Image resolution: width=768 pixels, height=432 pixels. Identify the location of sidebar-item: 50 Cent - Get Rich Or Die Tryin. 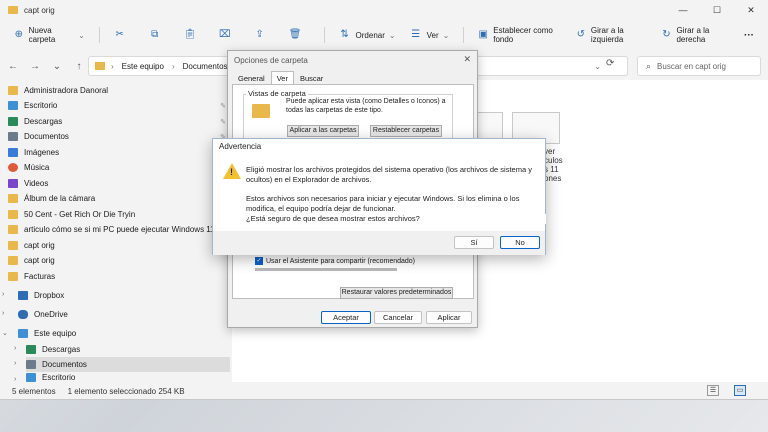
(119, 214).